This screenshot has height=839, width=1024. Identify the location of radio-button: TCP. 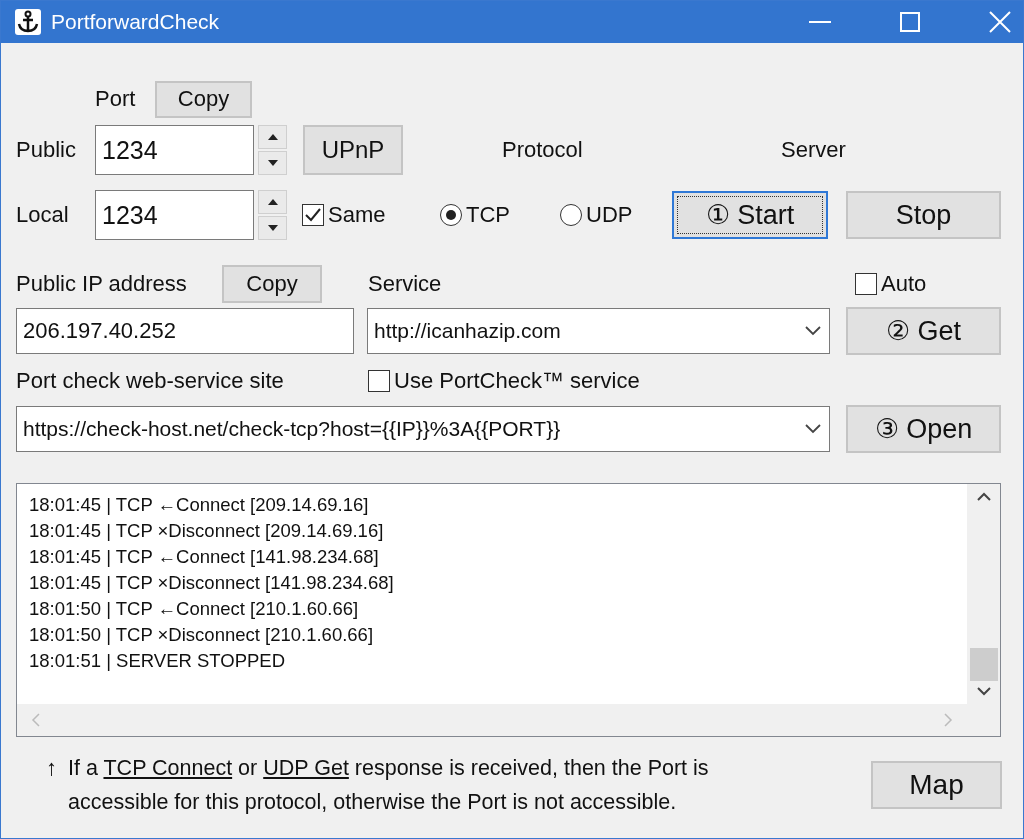
(500, 215).